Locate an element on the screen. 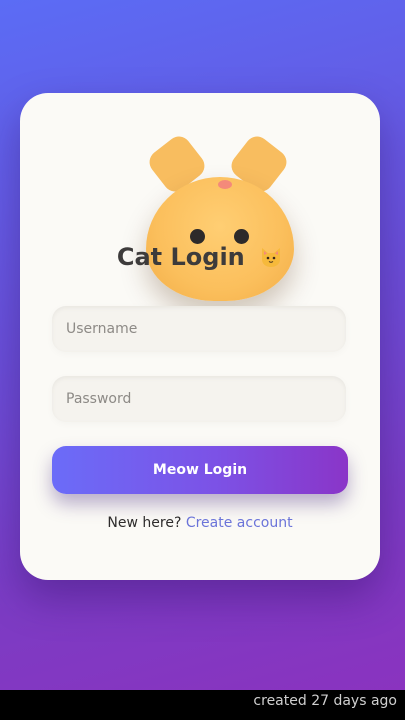 This screenshot has height=720, width=405. signup-prompt: New here? is located at coordinates (144, 523).